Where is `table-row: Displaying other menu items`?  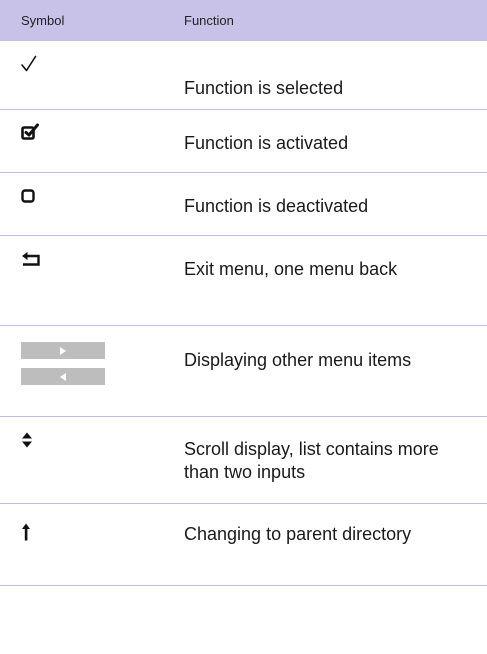
table-row: Displaying other menu items is located at coordinates (243, 371).